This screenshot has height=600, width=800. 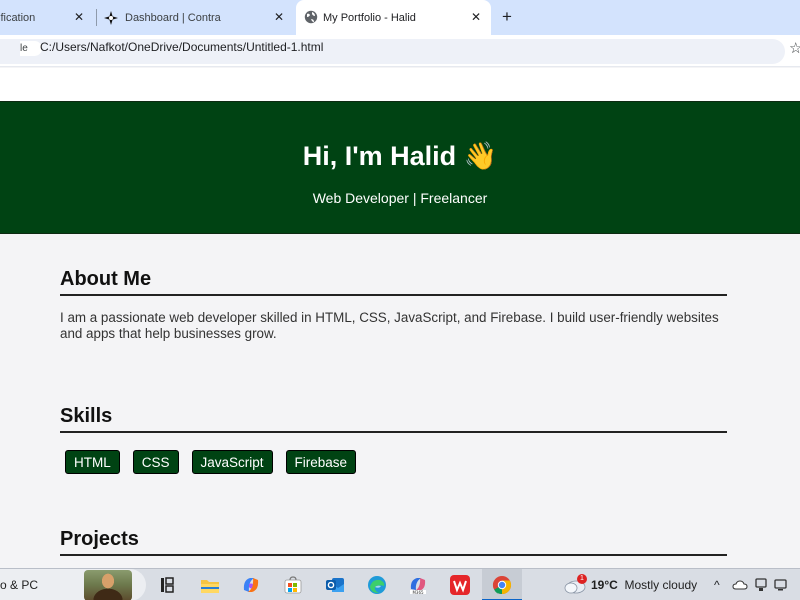 What do you see at coordinates (108, 585) in the screenshot?
I see `search-highlight-image` at bounding box center [108, 585].